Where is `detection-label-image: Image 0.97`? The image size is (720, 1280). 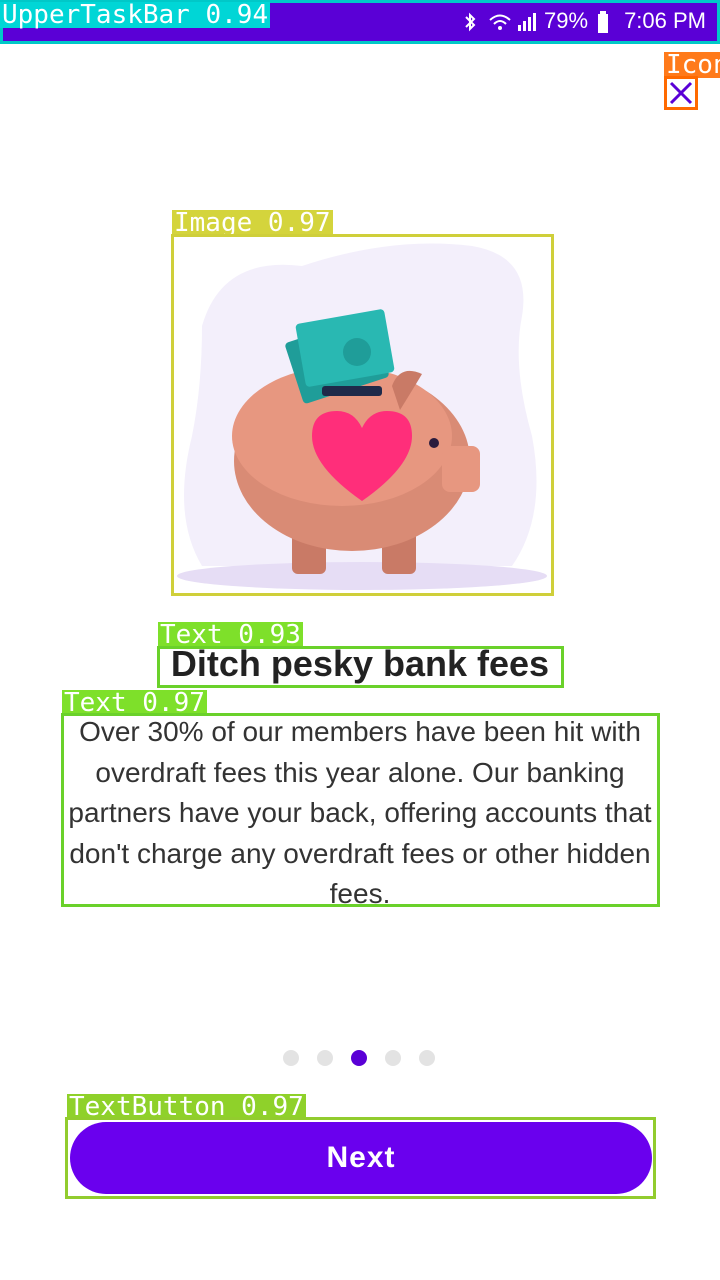
detection-label-image: Image 0.97 is located at coordinates (252, 223).